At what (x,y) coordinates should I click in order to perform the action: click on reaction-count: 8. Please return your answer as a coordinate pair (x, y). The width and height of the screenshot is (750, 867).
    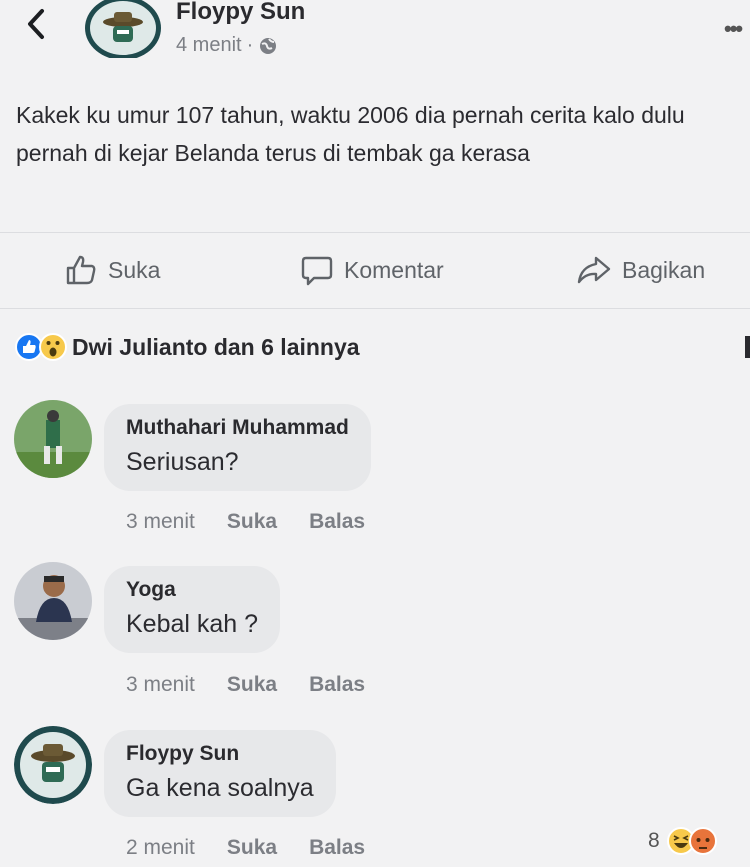
    Looking at the image, I should click on (654, 840).